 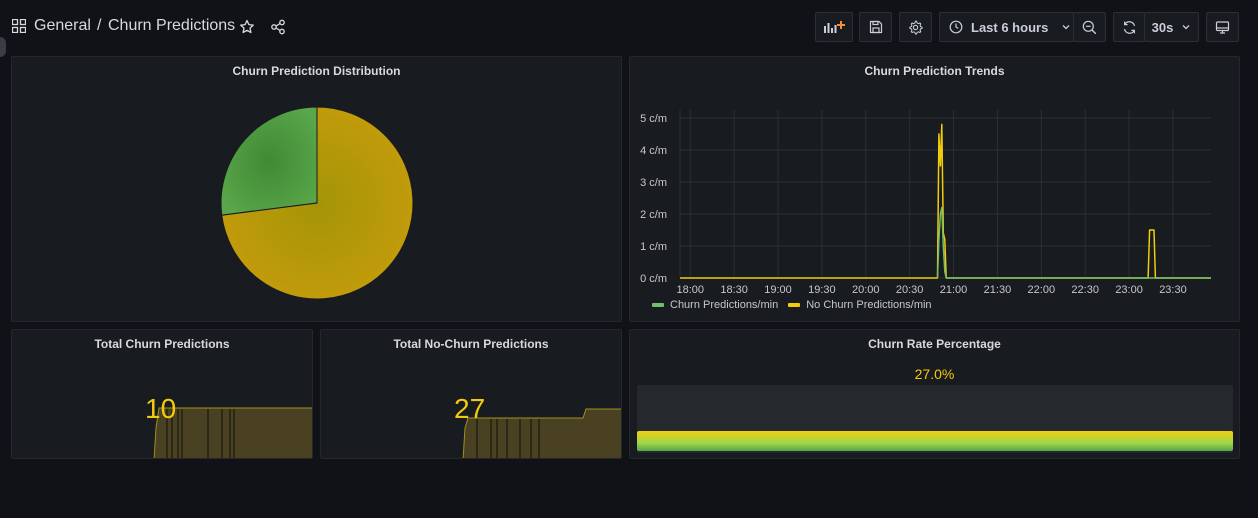 I want to click on dashboard-settings-button, so click(x=915, y=27).